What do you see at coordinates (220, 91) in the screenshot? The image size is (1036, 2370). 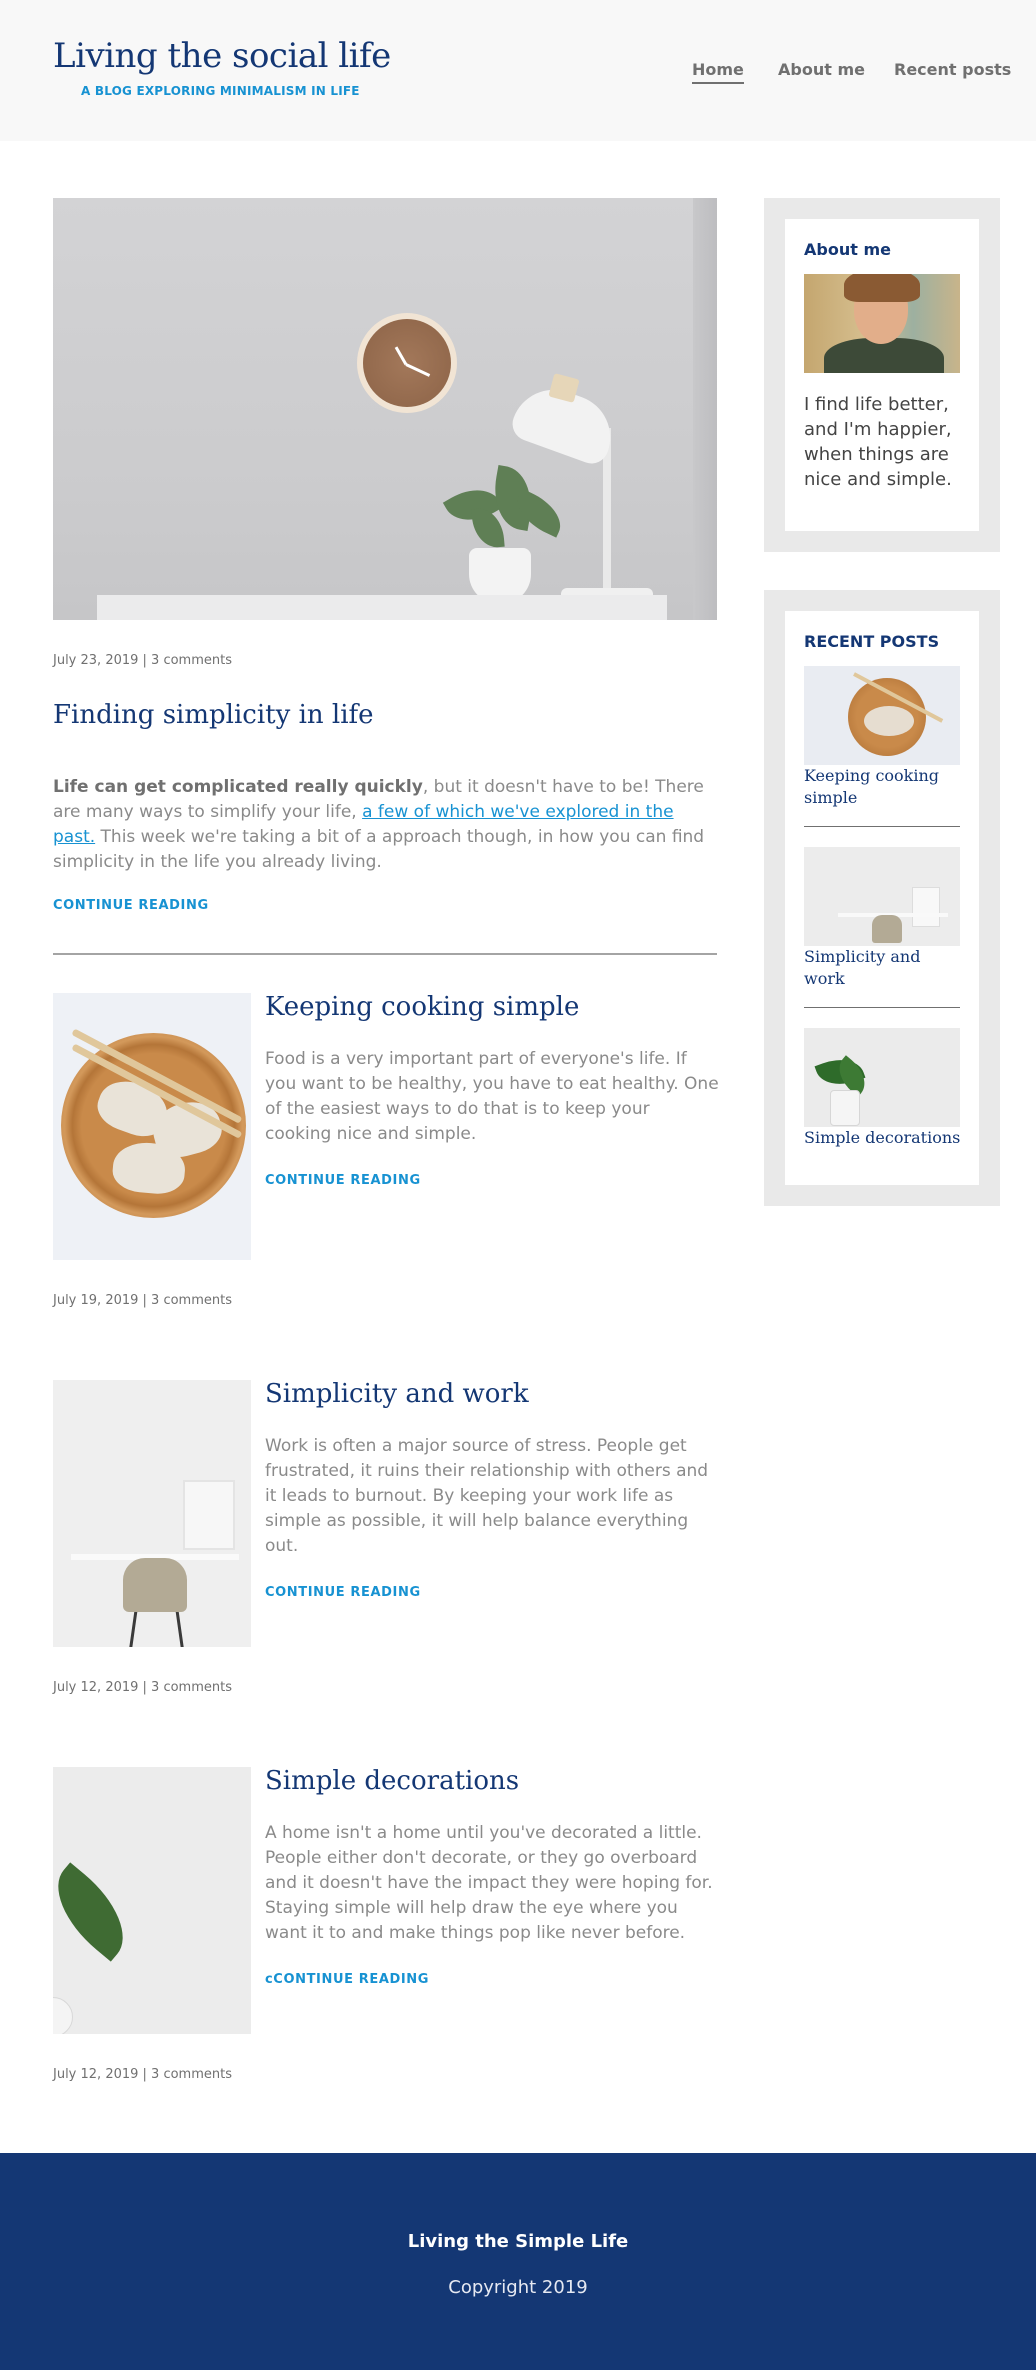 I see `site-subtitle: A BLOG EXPLORING MINIMALISM IN LIFE` at bounding box center [220, 91].